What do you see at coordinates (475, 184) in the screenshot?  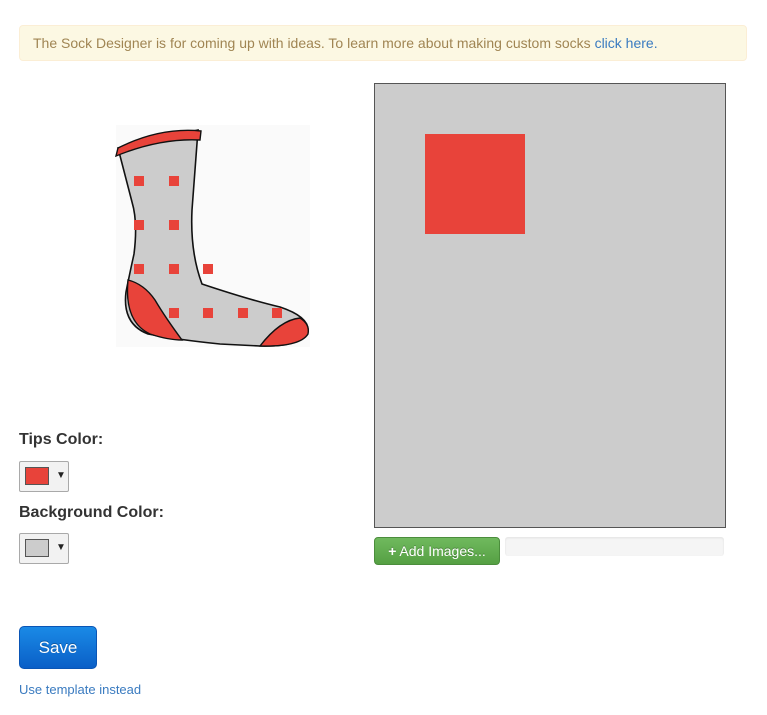 I see `design-element-square` at bounding box center [475, 184].